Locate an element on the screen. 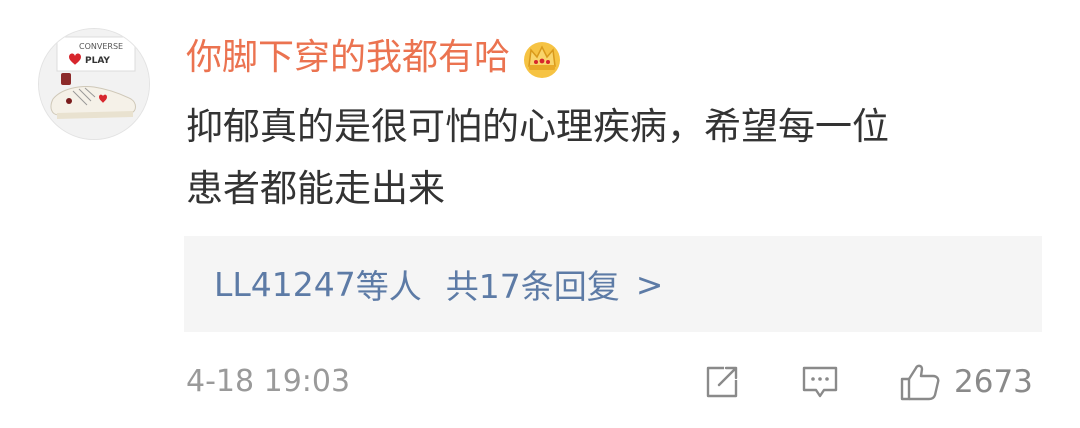  like-count: 2673 is located at coordinates (993, 382).